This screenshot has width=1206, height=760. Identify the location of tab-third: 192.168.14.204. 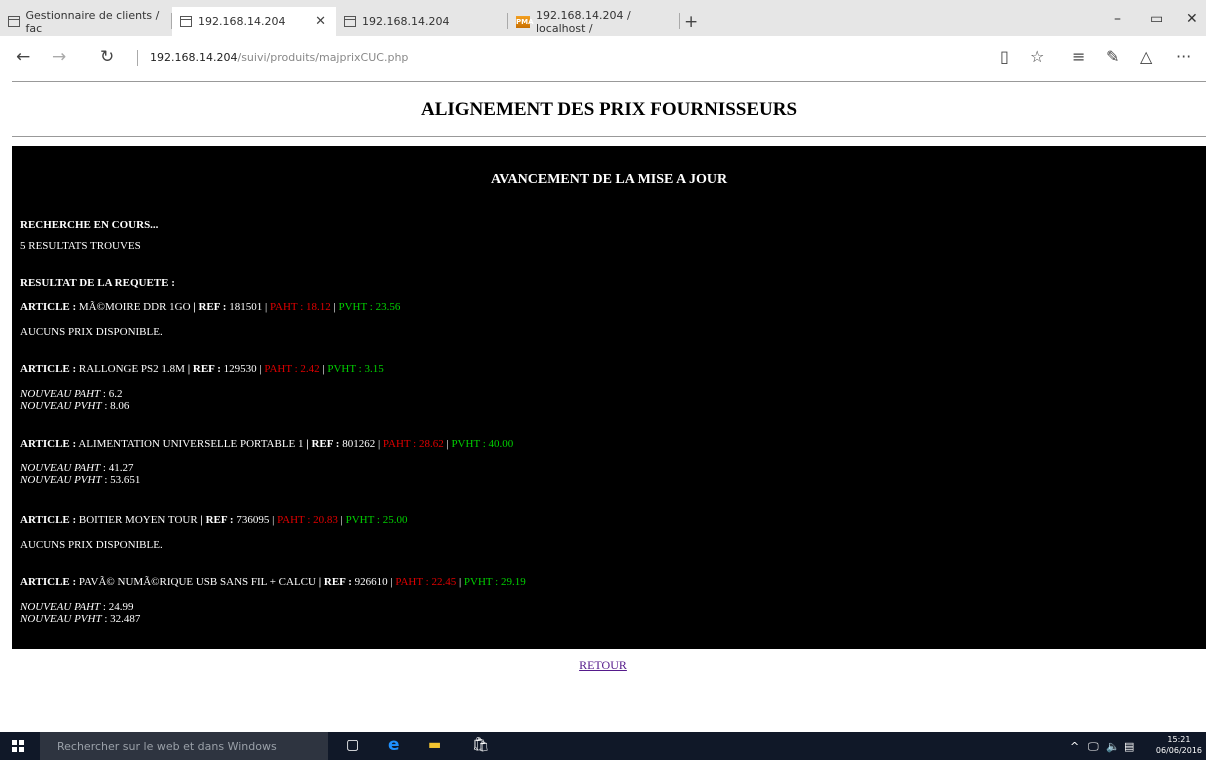
(422, 21).